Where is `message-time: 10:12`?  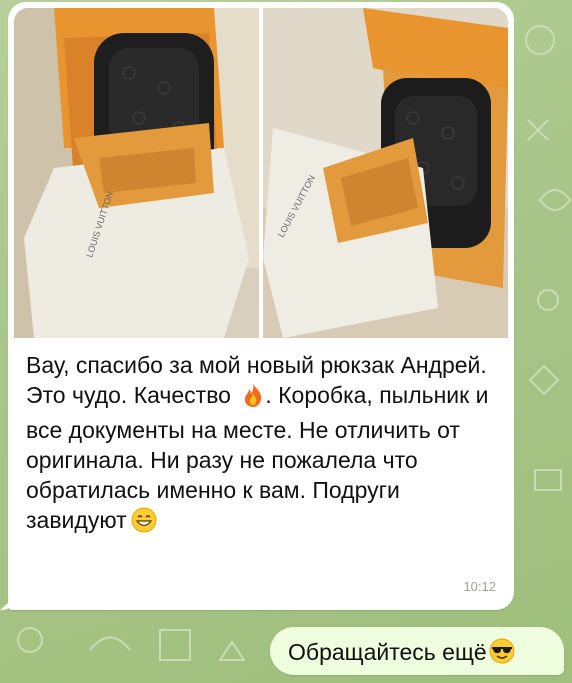 message-time: 10:12 is located at coordinates (479, 586).